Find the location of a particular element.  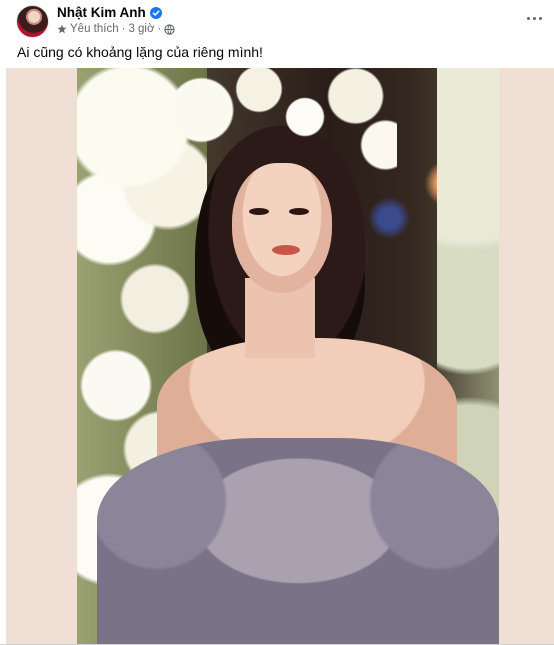

post-meta: Yêu thích · 3 giờ · is located at coordinates (116, 29).